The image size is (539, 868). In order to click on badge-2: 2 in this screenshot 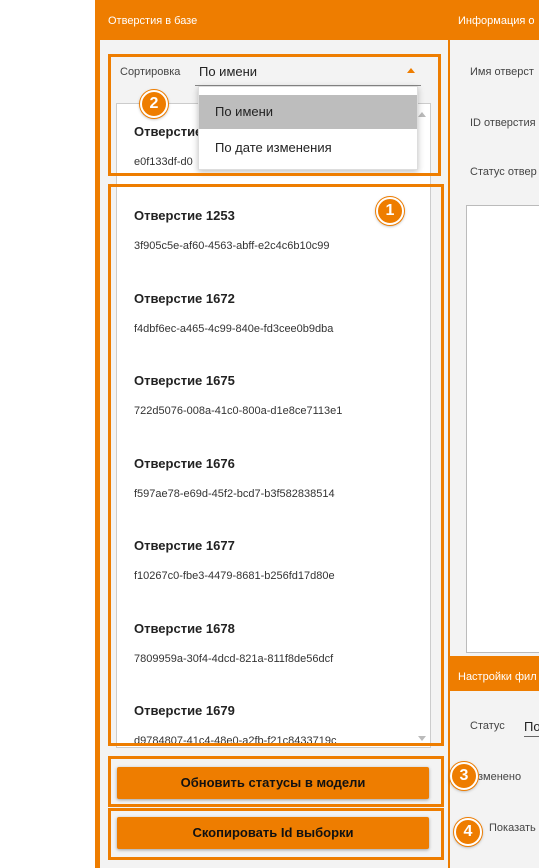, I will do `click(154, 104)`.